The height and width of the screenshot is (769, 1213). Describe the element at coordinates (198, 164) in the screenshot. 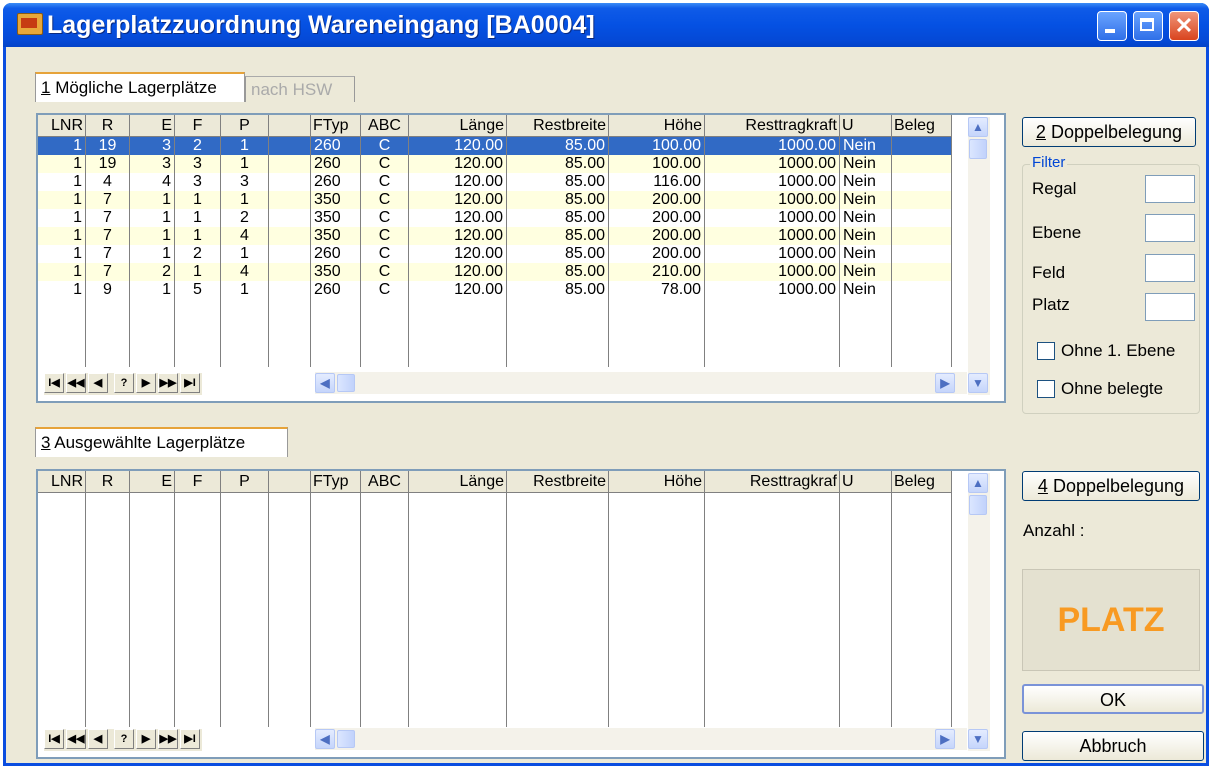

I see `table-cell: 3` at that location.